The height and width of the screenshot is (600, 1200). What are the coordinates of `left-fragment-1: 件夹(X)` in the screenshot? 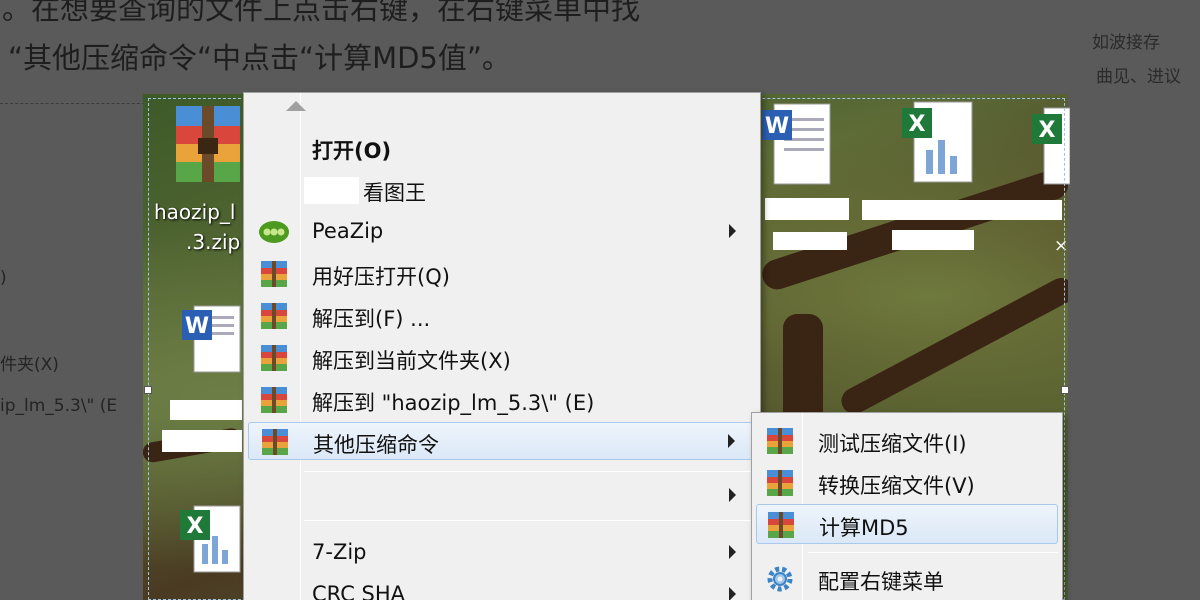 It's located at (29, 365).